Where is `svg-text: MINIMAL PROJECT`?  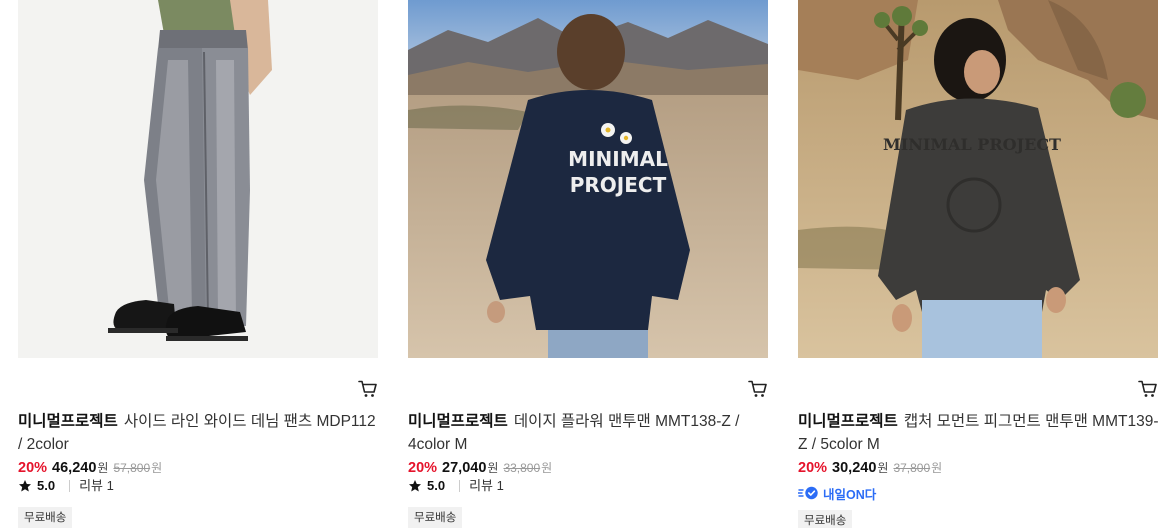
svg-text: MINIMAL PROJECT is located at coordinates (972, 144).